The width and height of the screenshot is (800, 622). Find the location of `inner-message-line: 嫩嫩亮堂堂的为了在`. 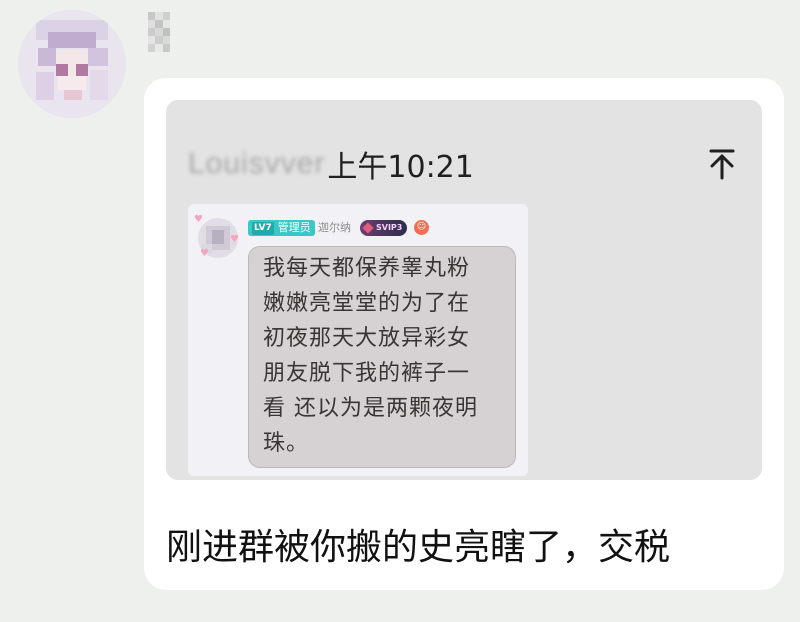

inner-message-line: 嫩嫩亮堂堂的为了在 is located at coordinates (367, 303).